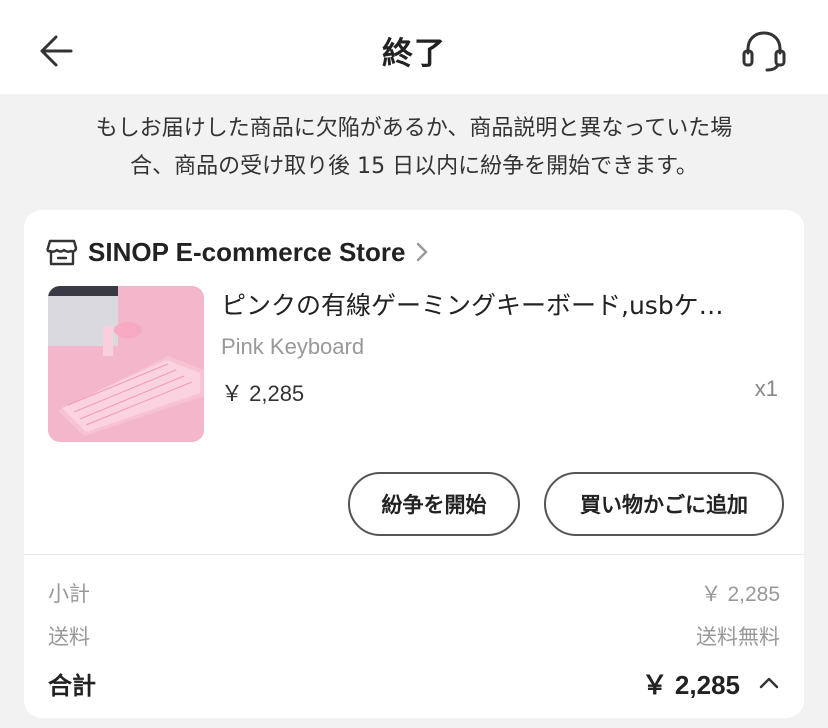 This screenshot has height=728, width=828. What do you see at coordinates (247, 251) in the screenshot?
I see `store-name: SINOP E-commerce Store` at bounding box center [247, 251].